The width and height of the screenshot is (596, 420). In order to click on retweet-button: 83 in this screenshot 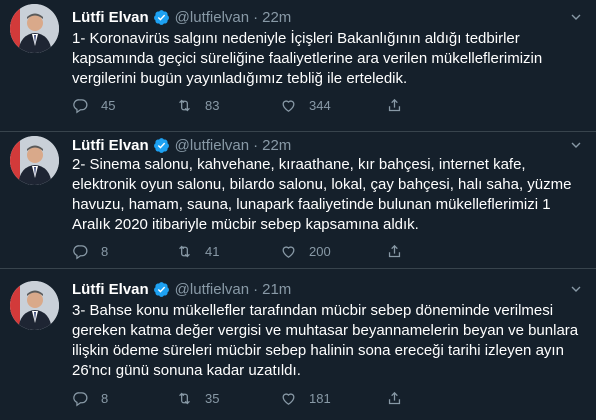, I will do `click(197, 105)`.